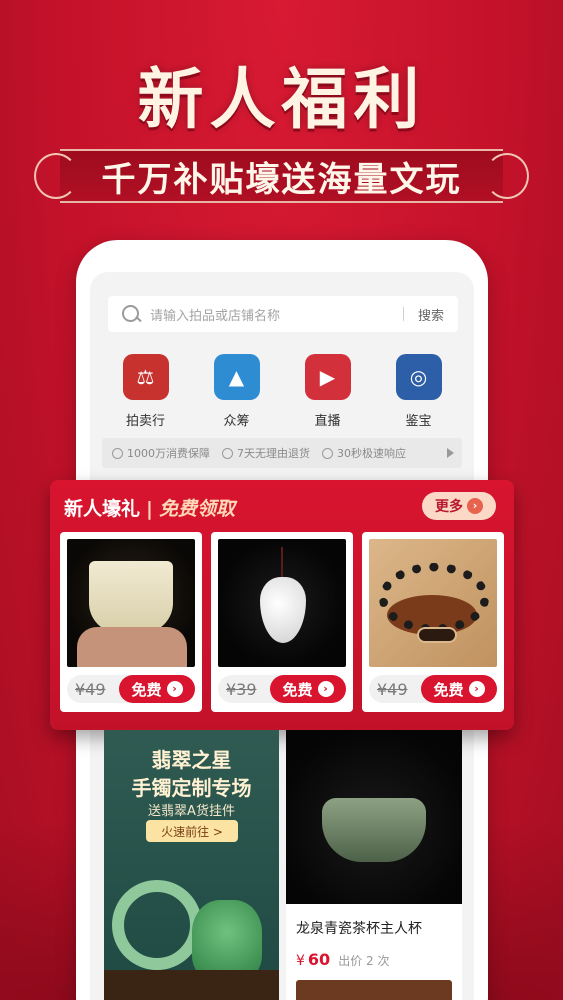  Describe the element at coordinates (191, 760) in the screenshot. I see `promo-title: 翡翠之星` at that location.